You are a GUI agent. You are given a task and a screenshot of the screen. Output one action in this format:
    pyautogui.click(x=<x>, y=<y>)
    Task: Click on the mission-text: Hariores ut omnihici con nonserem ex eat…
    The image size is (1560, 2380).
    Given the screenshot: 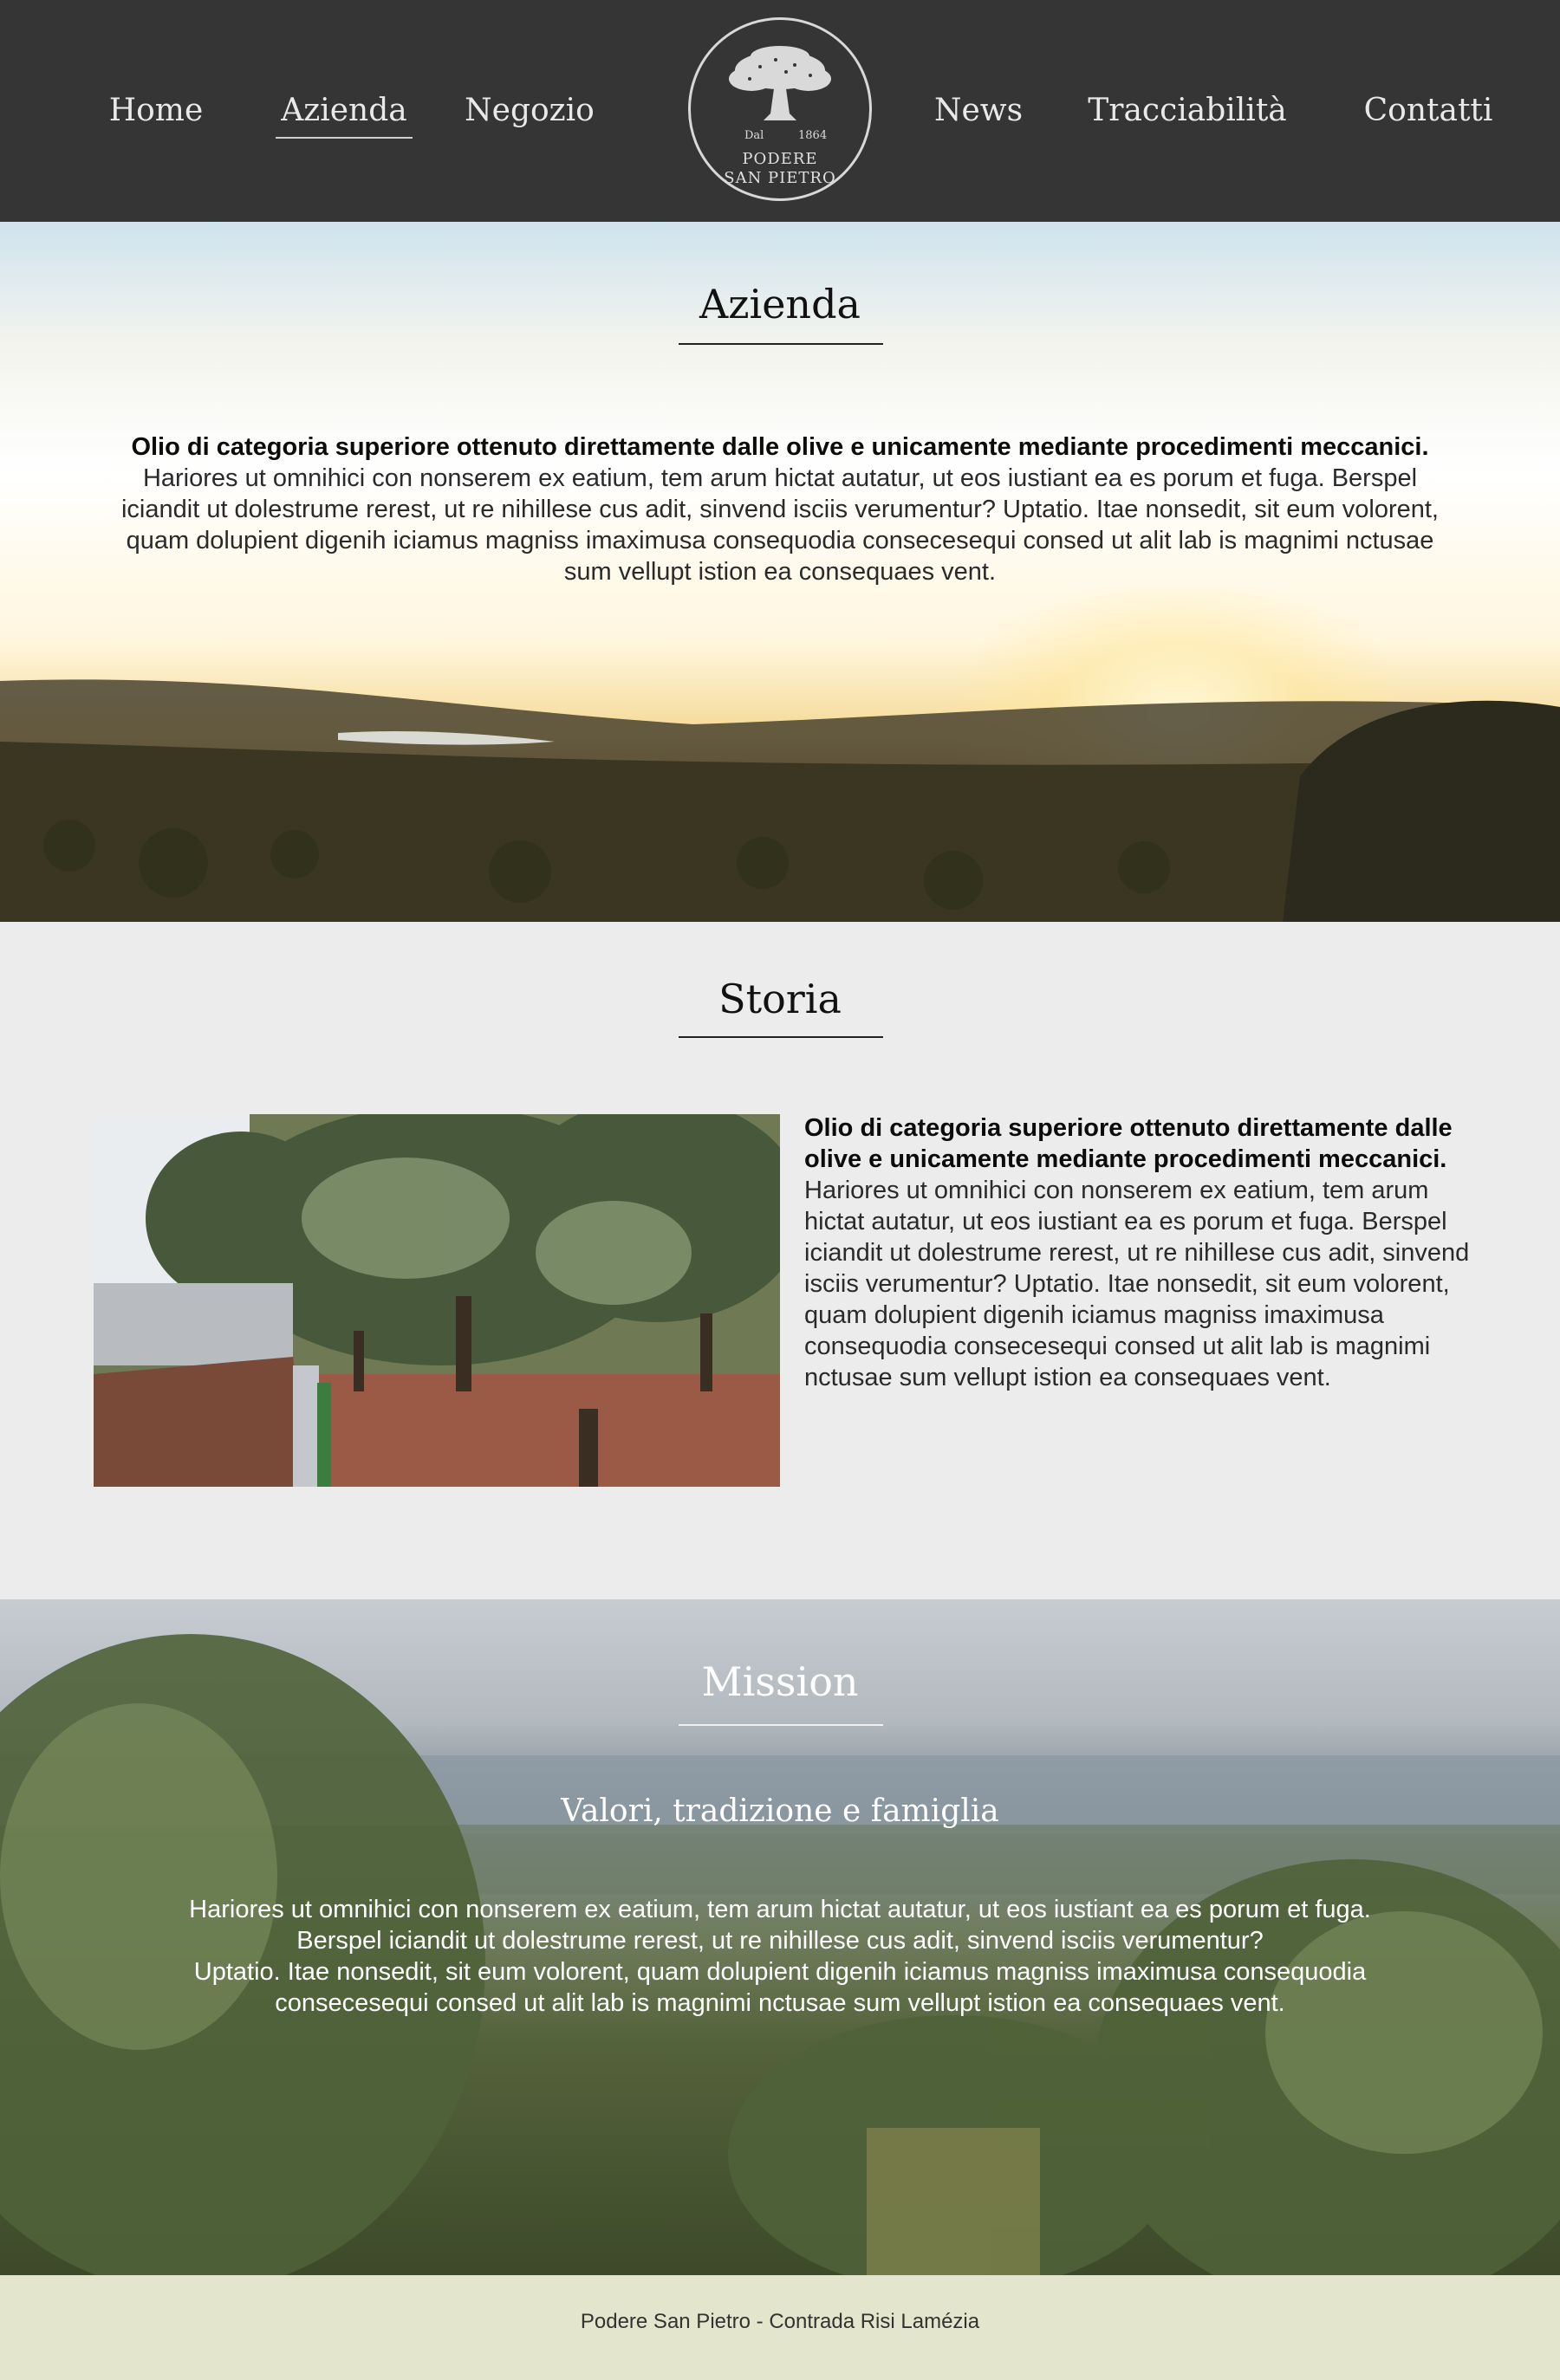 What is the action you would take?
    pyautogui.click(x=780, y=1956)
    